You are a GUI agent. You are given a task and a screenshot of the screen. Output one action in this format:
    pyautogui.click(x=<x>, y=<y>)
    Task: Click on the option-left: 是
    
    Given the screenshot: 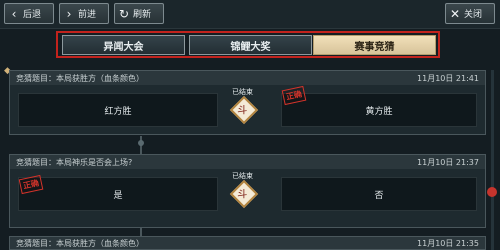 What is the action you would take?
    pyautogui.click(x=118, y=194)
    